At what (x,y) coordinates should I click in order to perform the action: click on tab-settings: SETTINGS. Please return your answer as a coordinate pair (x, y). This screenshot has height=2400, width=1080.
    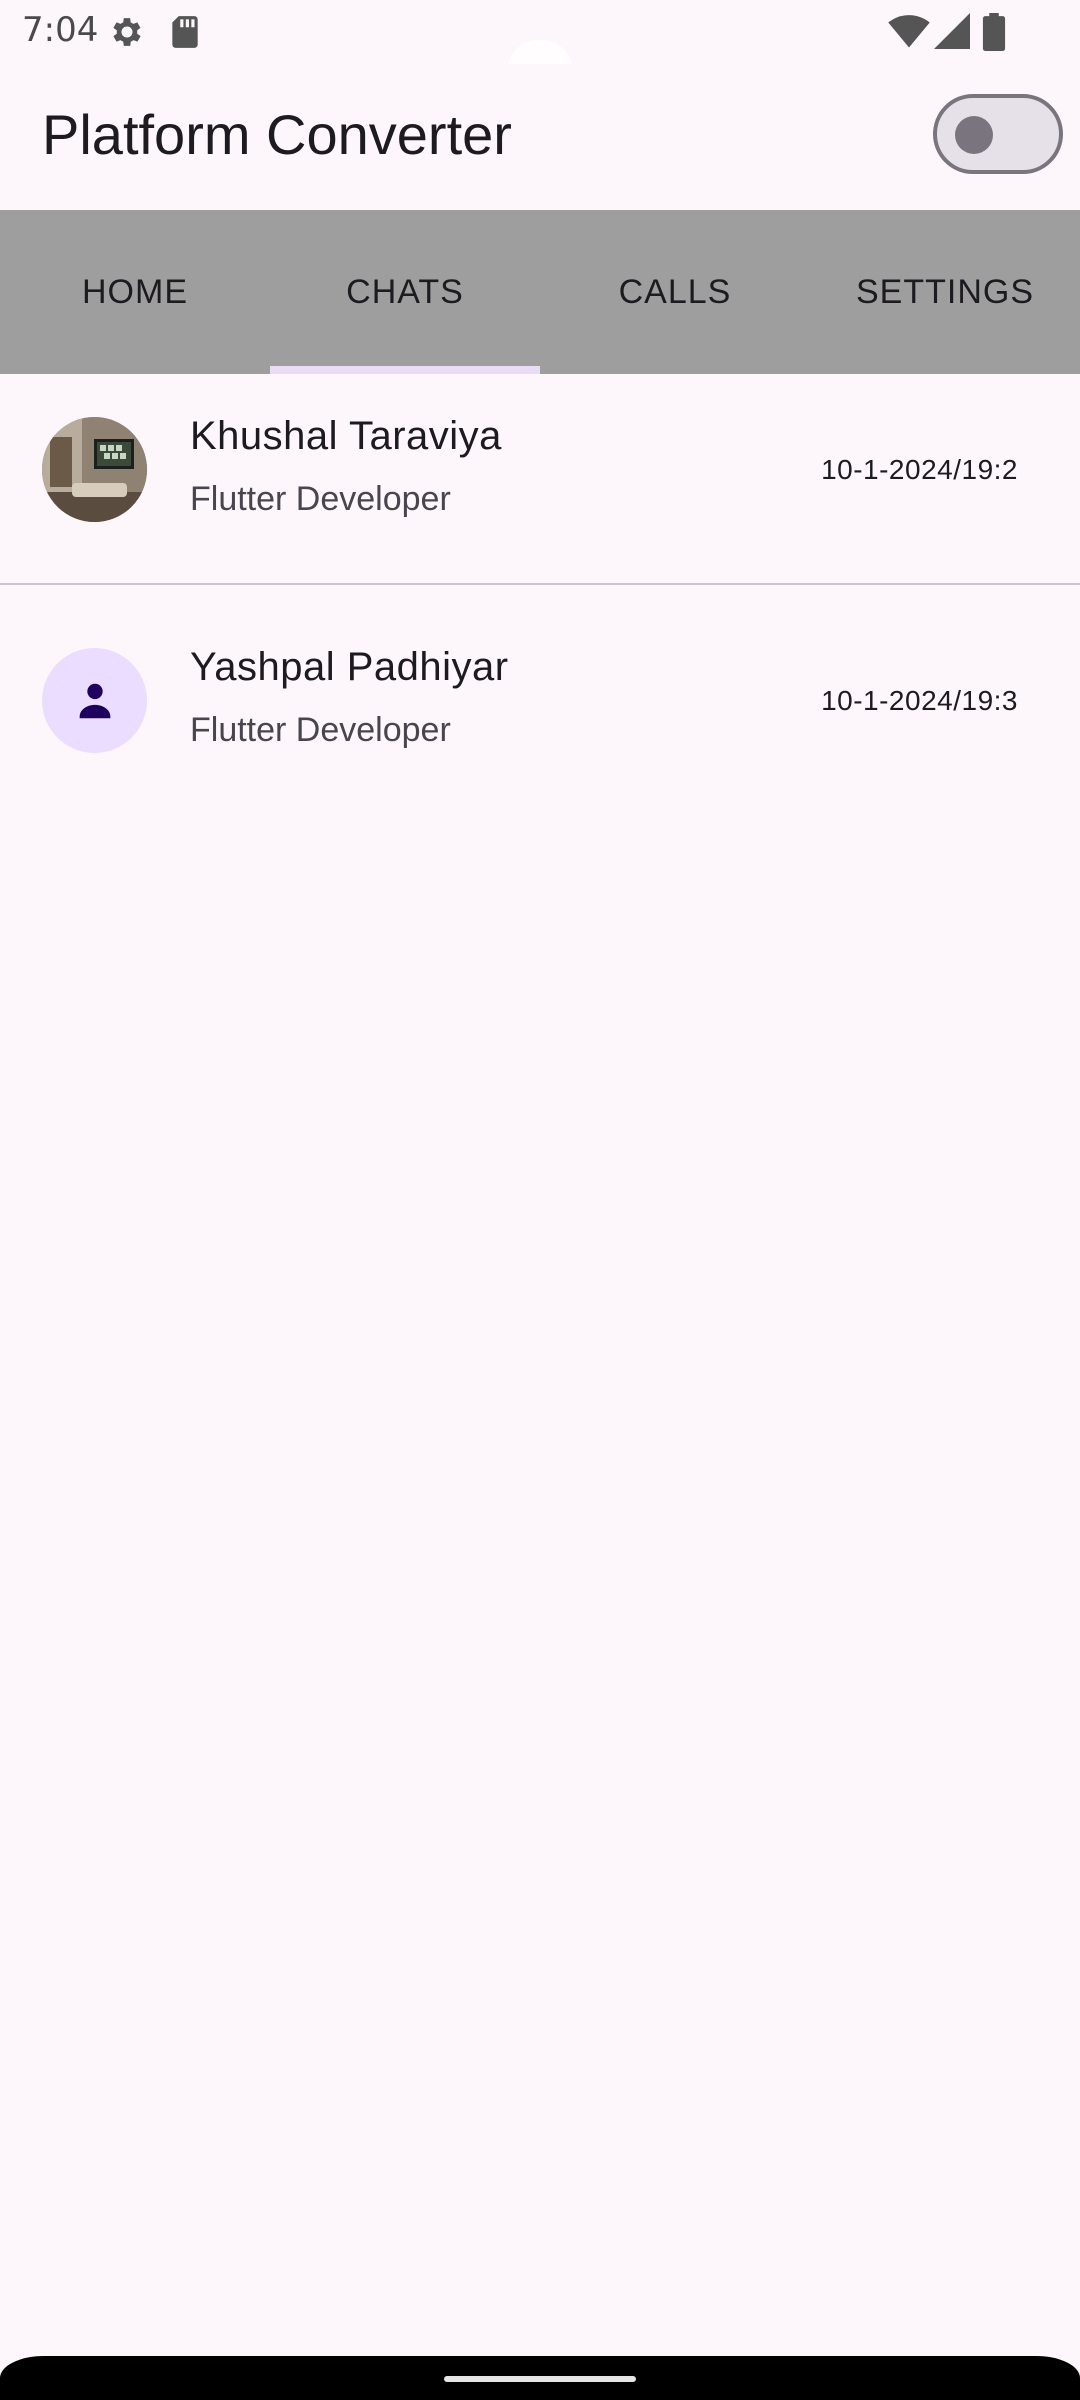
    Looking at the image, I should click on (945, 292).